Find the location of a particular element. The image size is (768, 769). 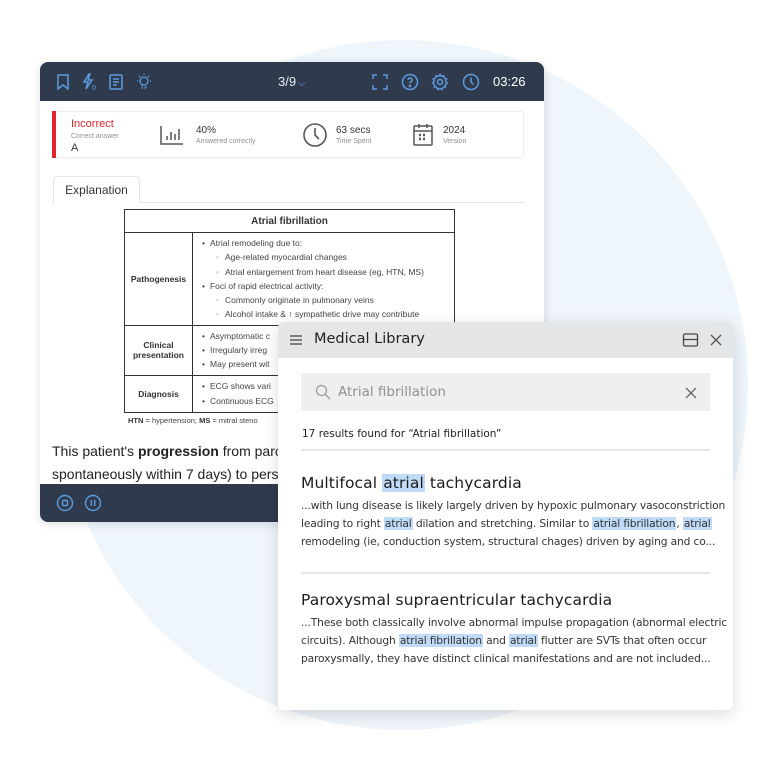

stop-icon is located at coordinates (65, 503).